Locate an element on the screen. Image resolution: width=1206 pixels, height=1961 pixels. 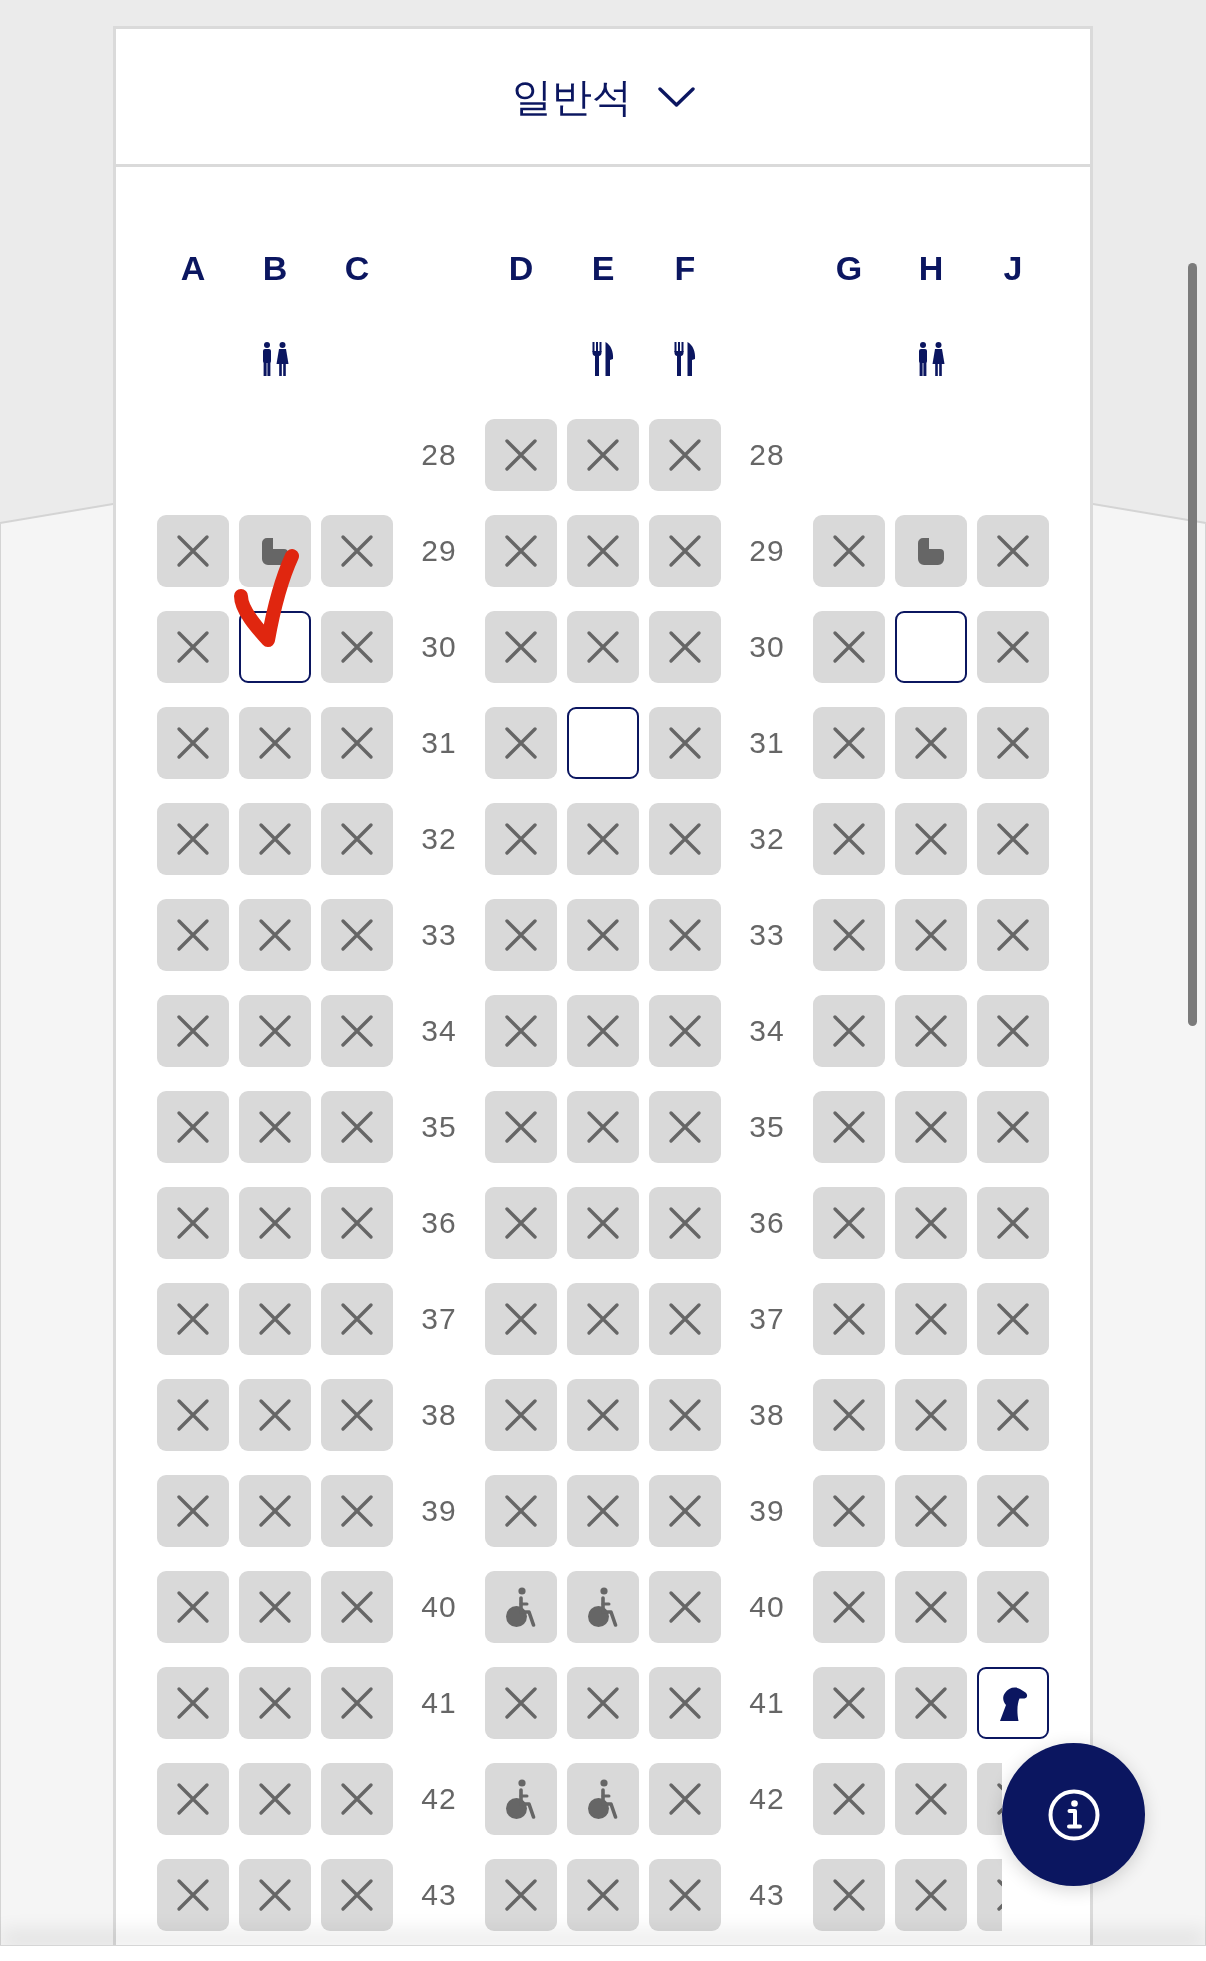
available-seat is located at coordinates (603, 743).